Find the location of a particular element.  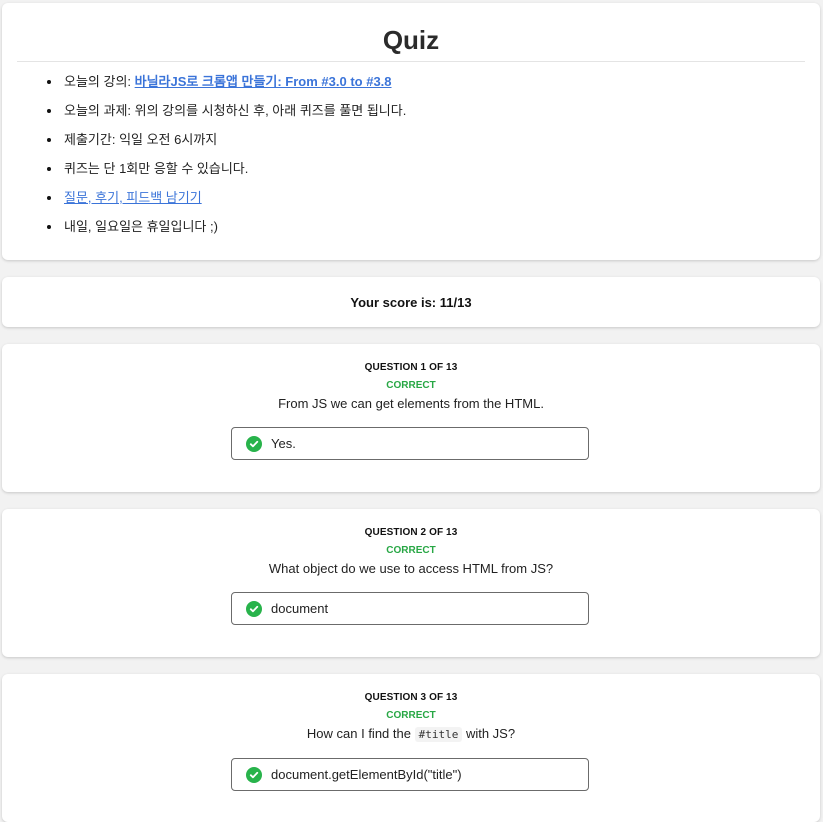

answer-option: Yes. is located at coordinates (410, 443).